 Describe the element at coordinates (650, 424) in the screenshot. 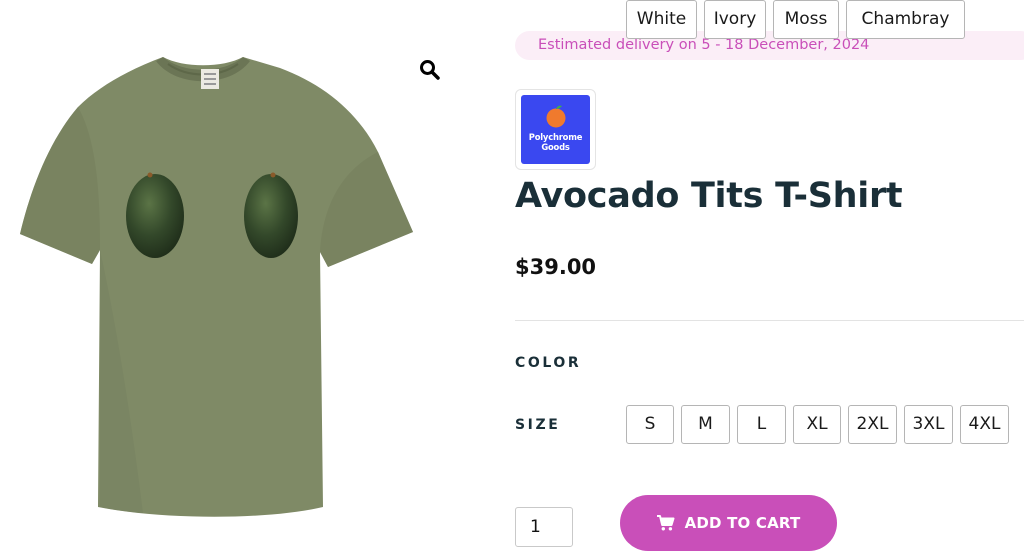

I see `size-option-s: S` at that location.